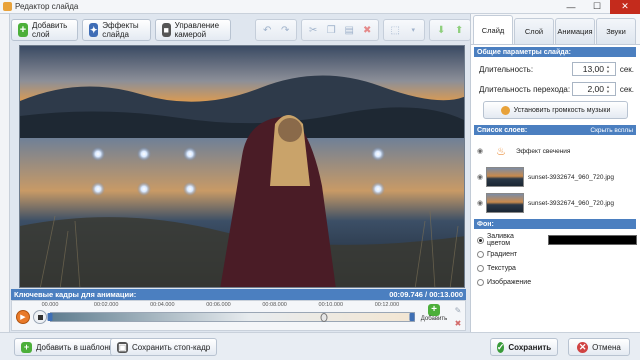  I want to click on timeline-tick-label: 00:12.000, so click(387, 305).